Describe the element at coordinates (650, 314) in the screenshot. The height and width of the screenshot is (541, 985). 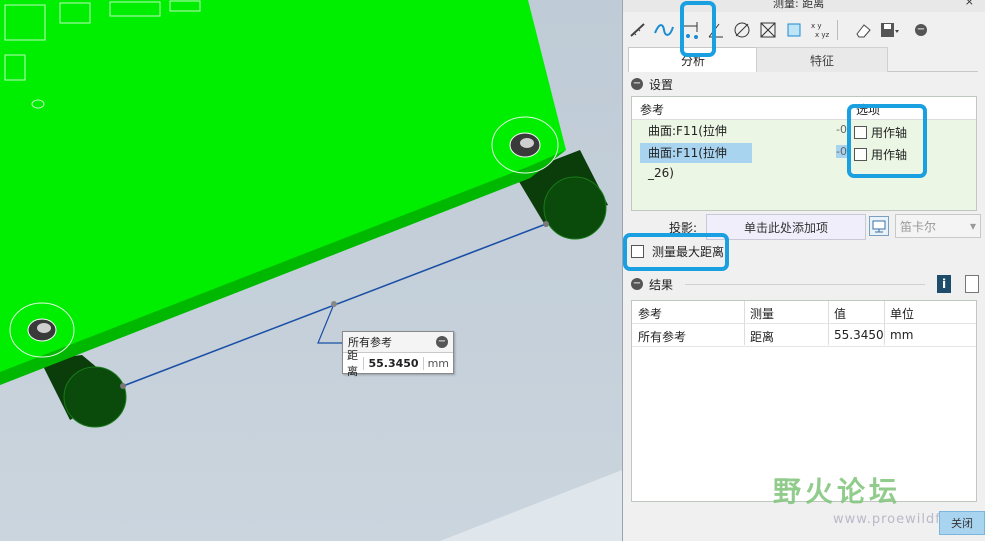
I see `results-column-header: 参考` at that location.